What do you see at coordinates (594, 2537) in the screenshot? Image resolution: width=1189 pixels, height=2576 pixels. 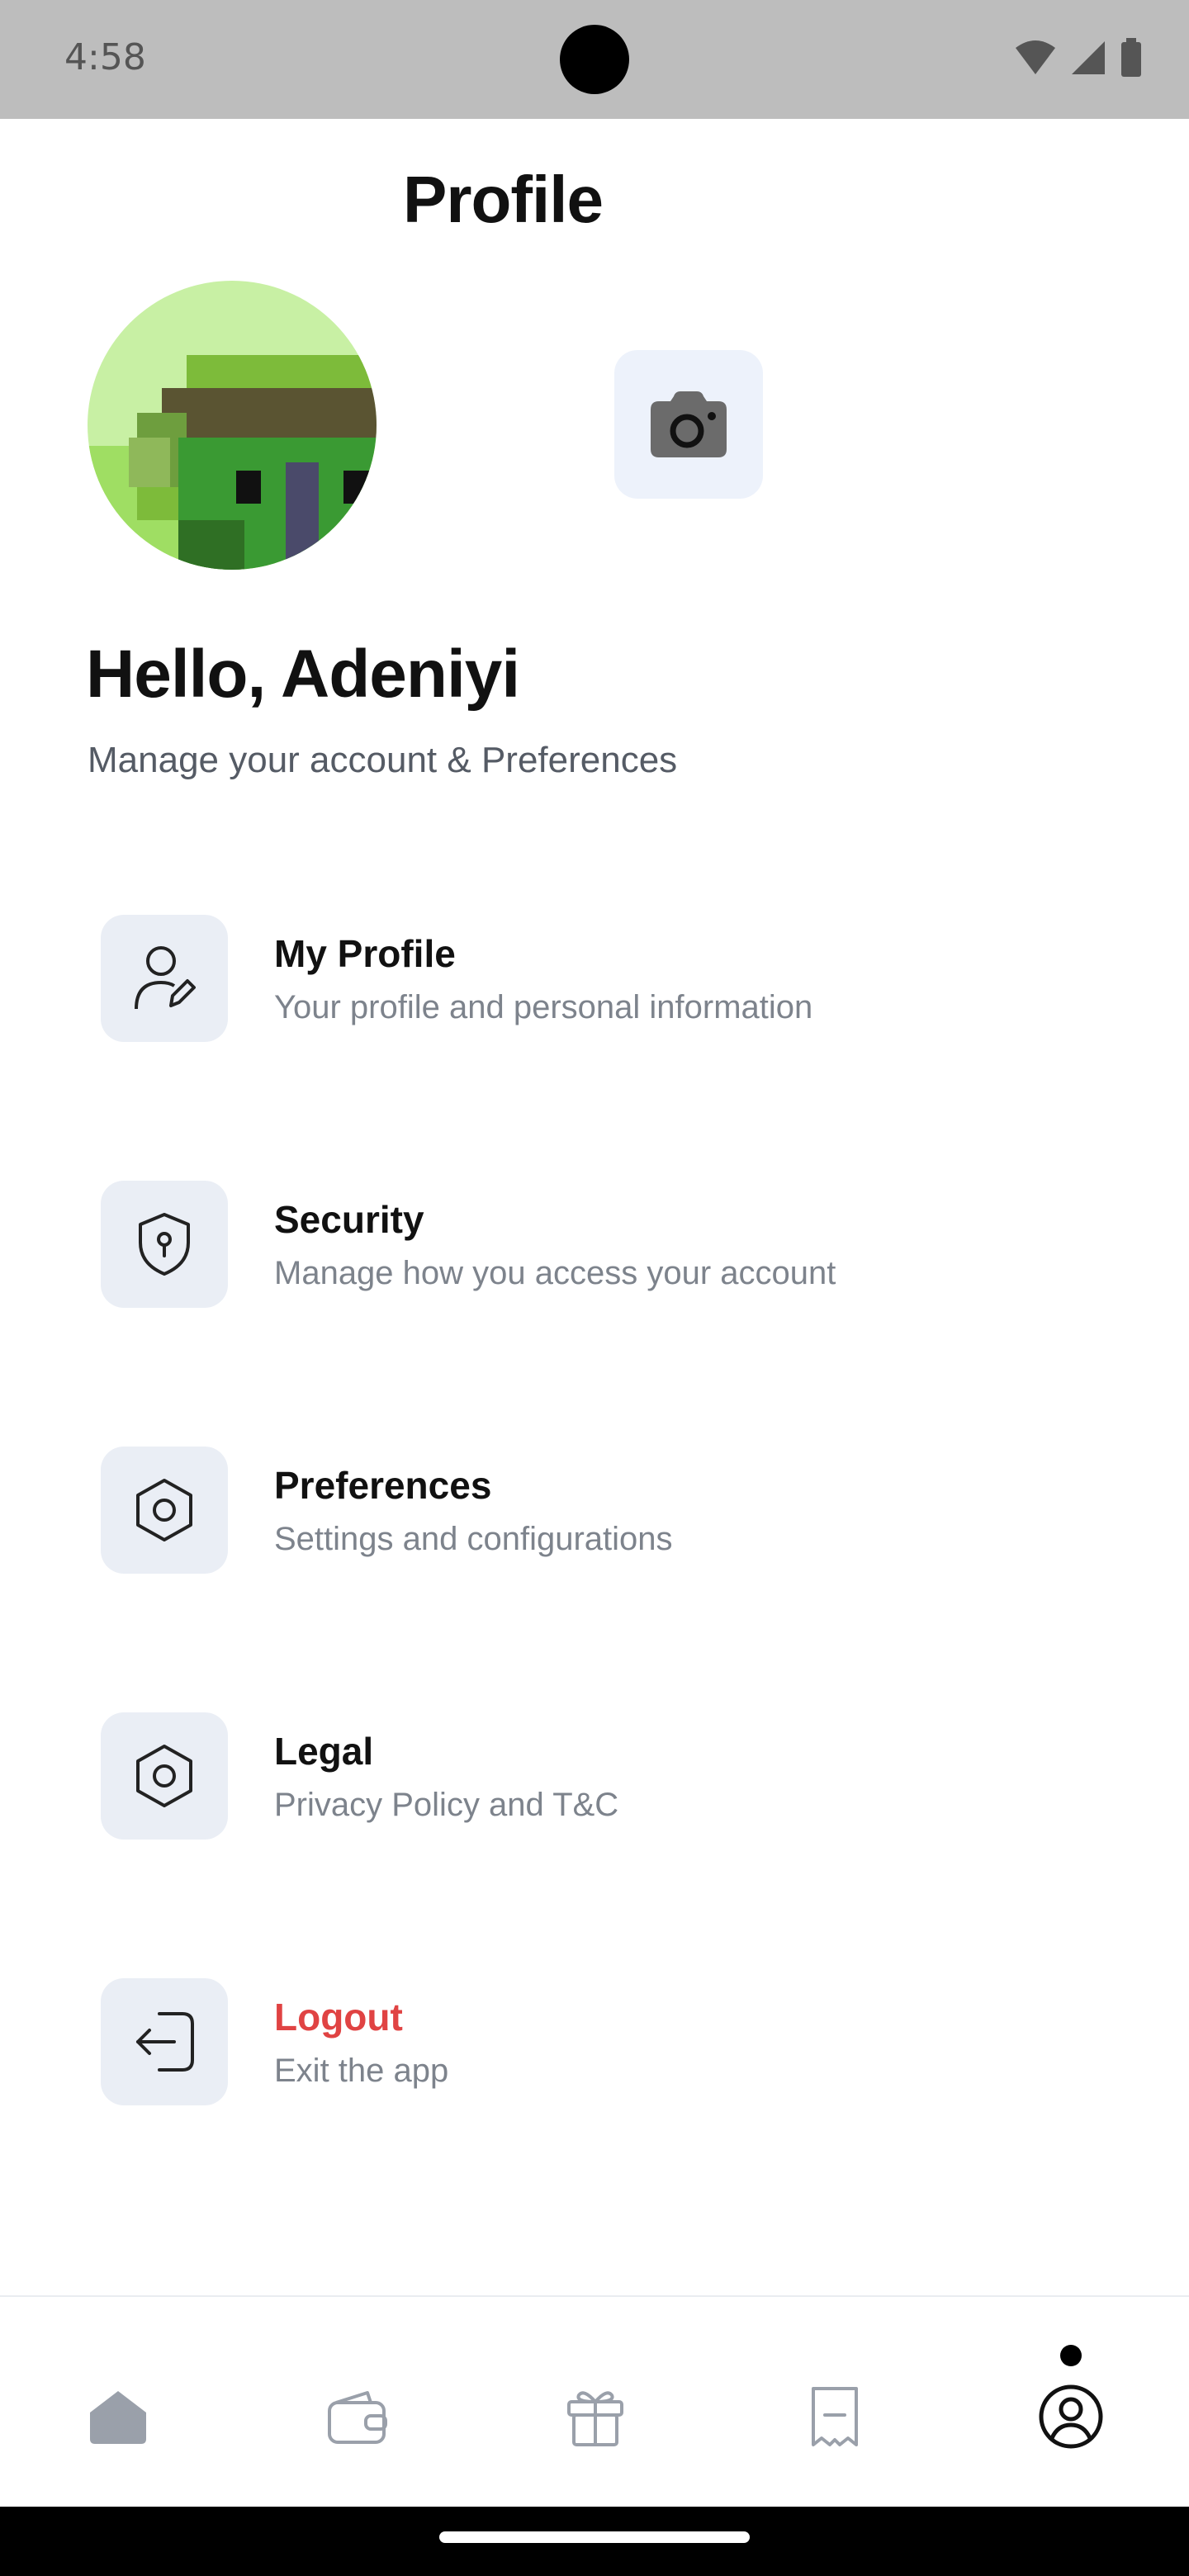 I see `gesture-handle` at bounding box center [594, 2537].